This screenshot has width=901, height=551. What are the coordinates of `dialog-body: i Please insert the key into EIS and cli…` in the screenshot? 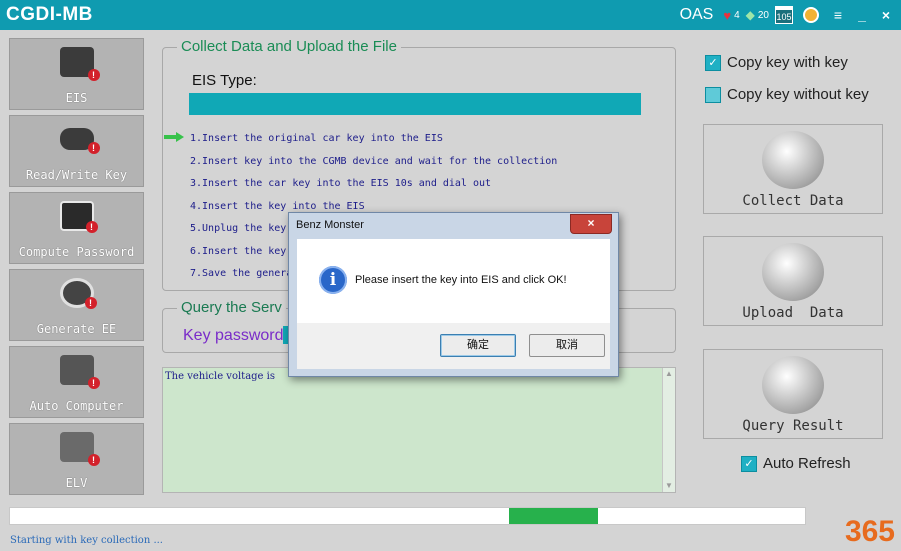 It's located at (453, 281).